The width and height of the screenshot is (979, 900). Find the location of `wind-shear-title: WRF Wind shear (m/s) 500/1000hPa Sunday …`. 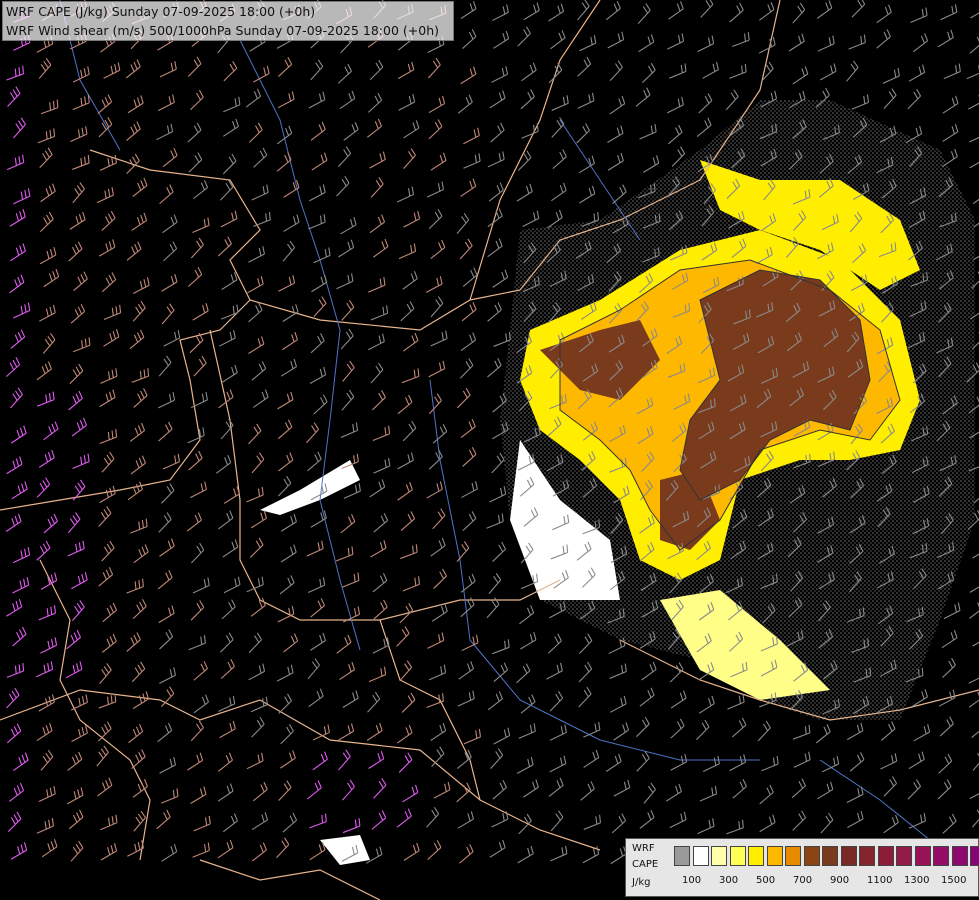

wind-shear-title: WRF Wind shear (m/s) 500/1000hPa Sunday … is located at coordinates (222, 30).